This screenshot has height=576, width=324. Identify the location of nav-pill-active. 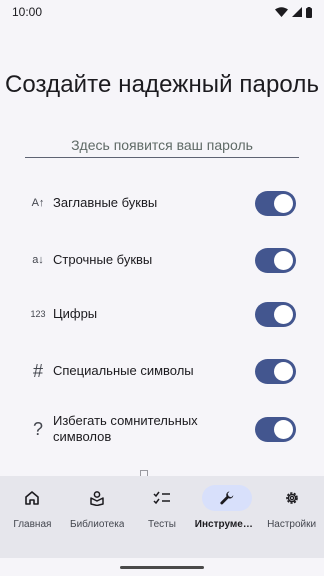
(226, 498).